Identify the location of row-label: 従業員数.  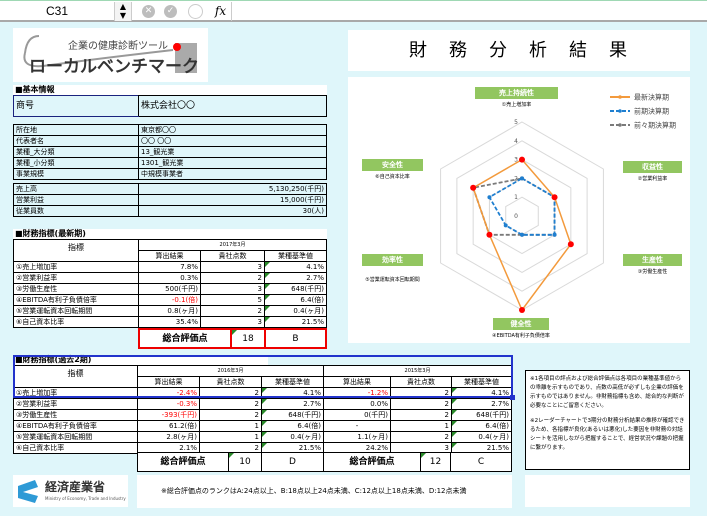
(76, 211).